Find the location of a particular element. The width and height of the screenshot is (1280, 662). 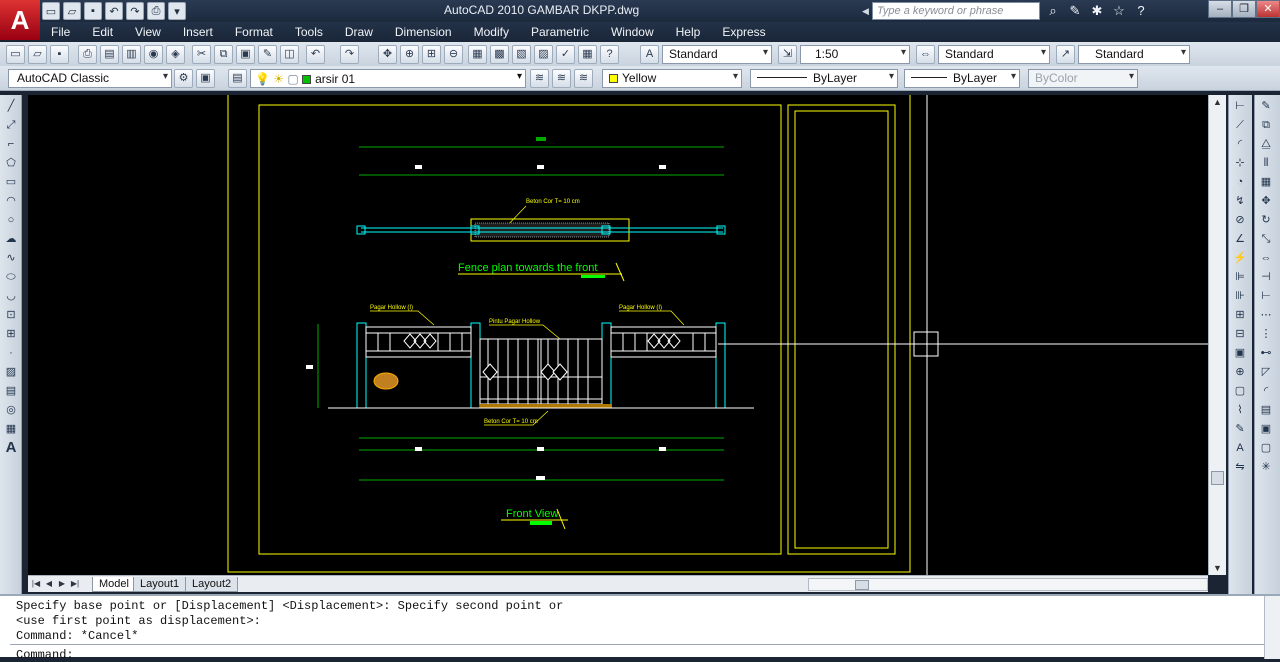

jogged-linear-icon: ⌇ is located at coordinates (1240, 410).